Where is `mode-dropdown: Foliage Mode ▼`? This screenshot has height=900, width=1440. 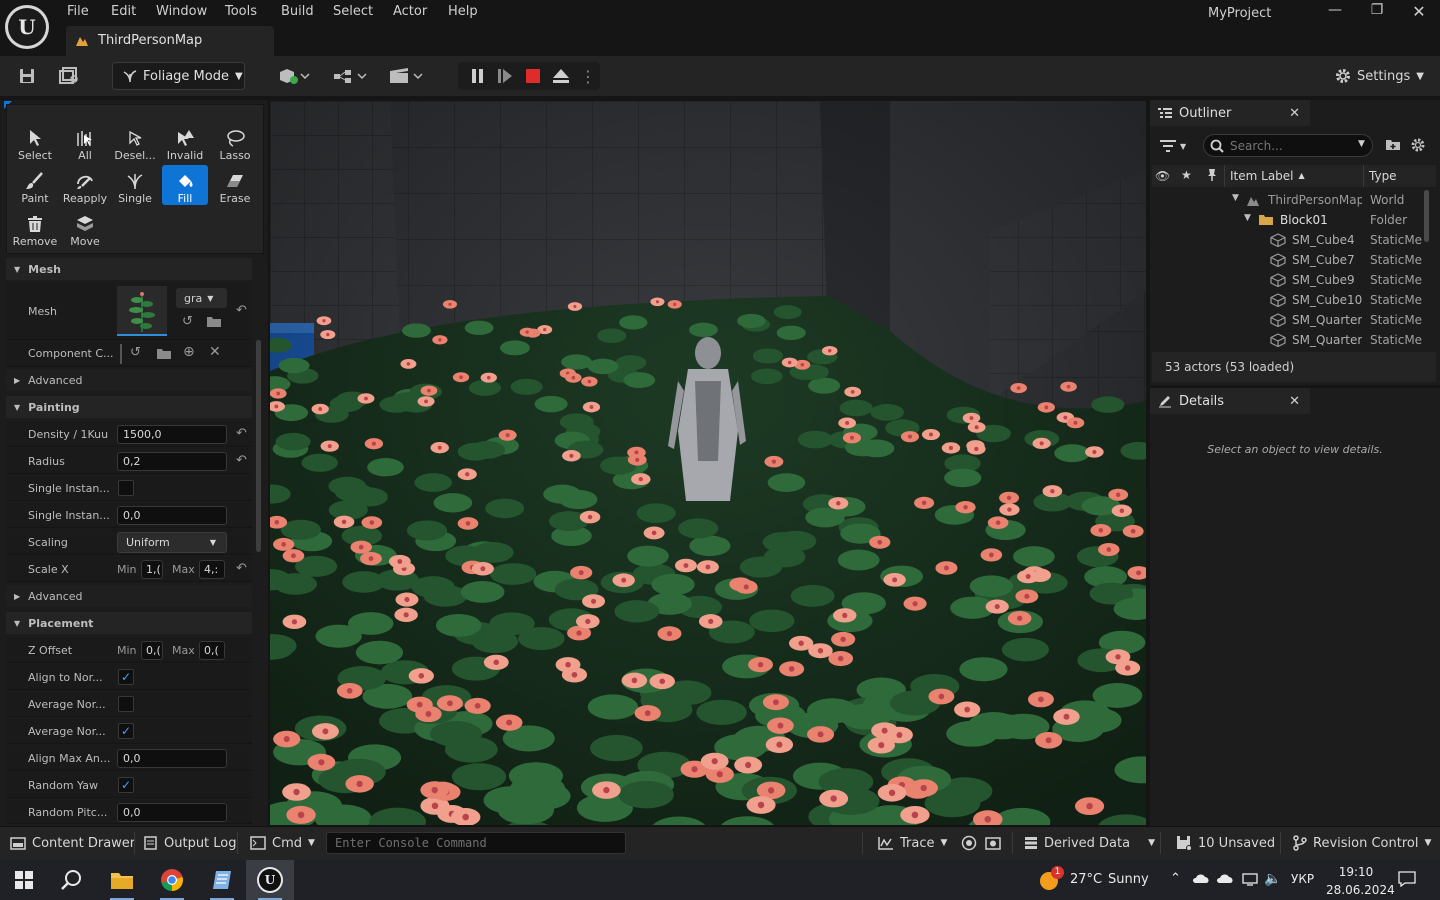
mode-dropdown: Foliage Mode ▼ is located at coordinates (178, 76).